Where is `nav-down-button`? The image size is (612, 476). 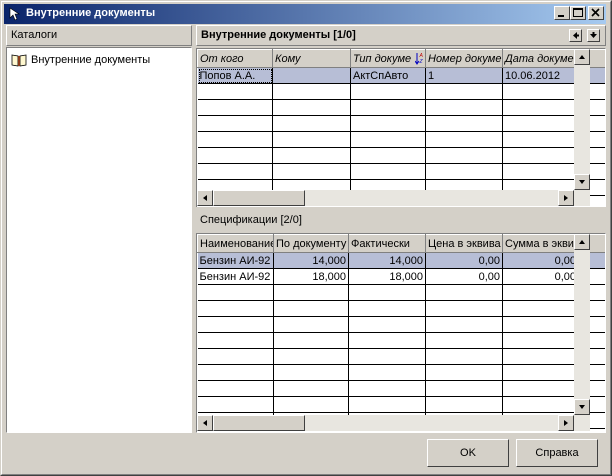
nav-down-button is located at coordinates (593, 35).